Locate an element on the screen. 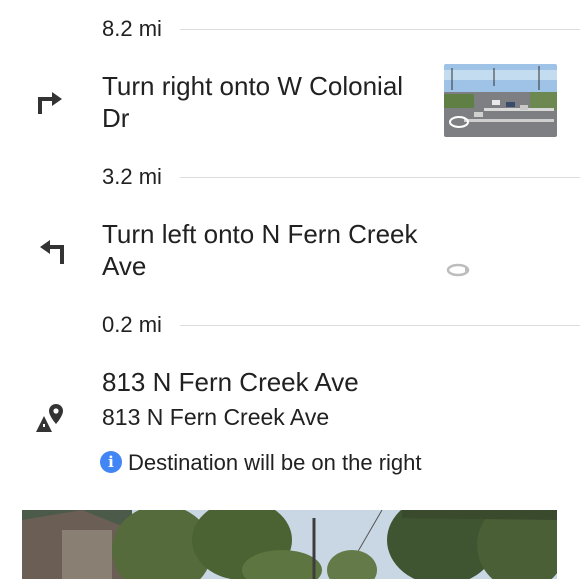 The image size is (580, 579). distance-row: 8.2 mi is located at coordinates (290, 29).